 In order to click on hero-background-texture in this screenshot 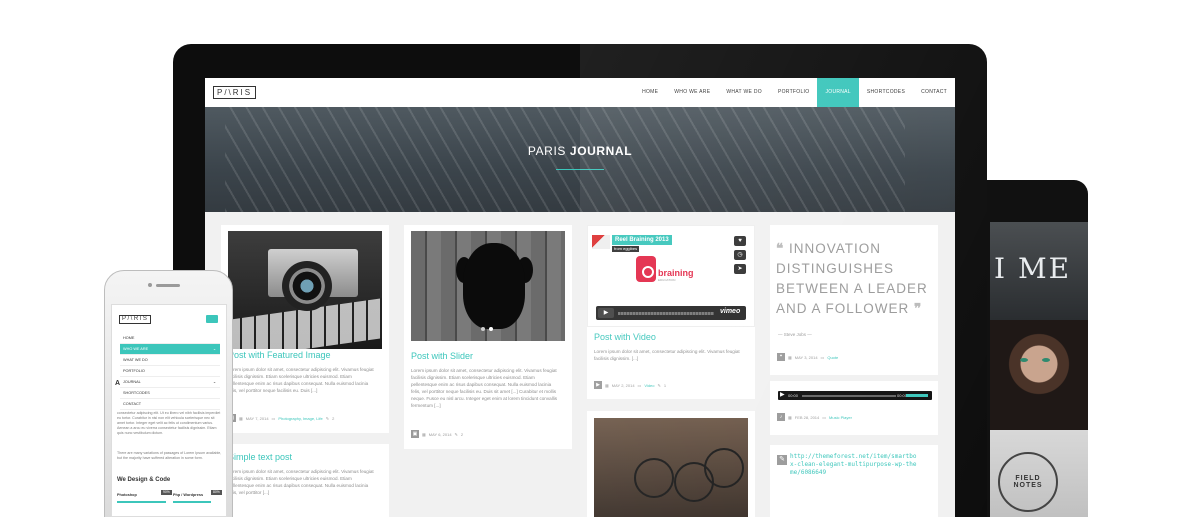, I will do `click(565, 159)`.